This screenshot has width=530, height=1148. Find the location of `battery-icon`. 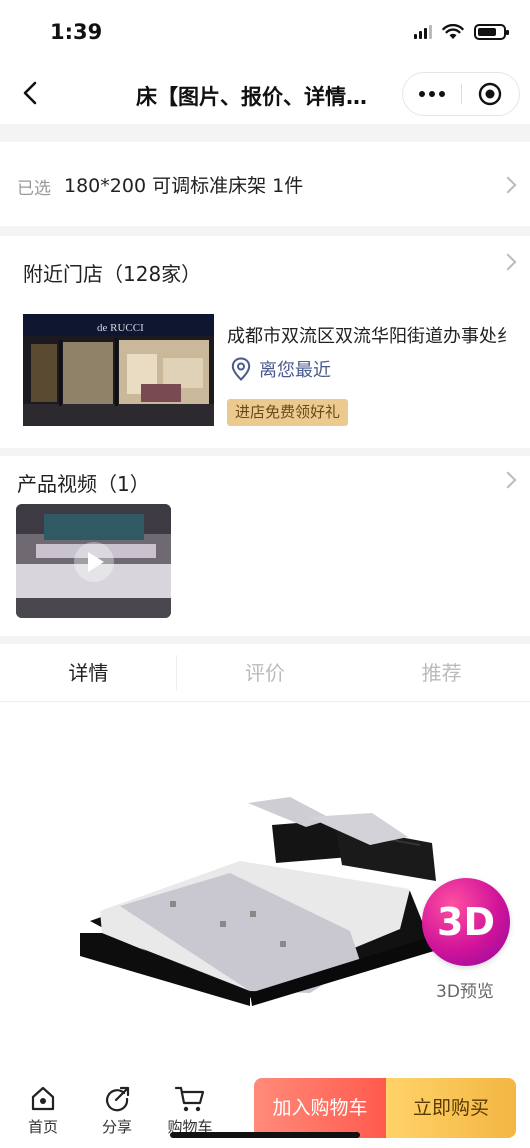

battery-icon is located at coordinates (491, 32).